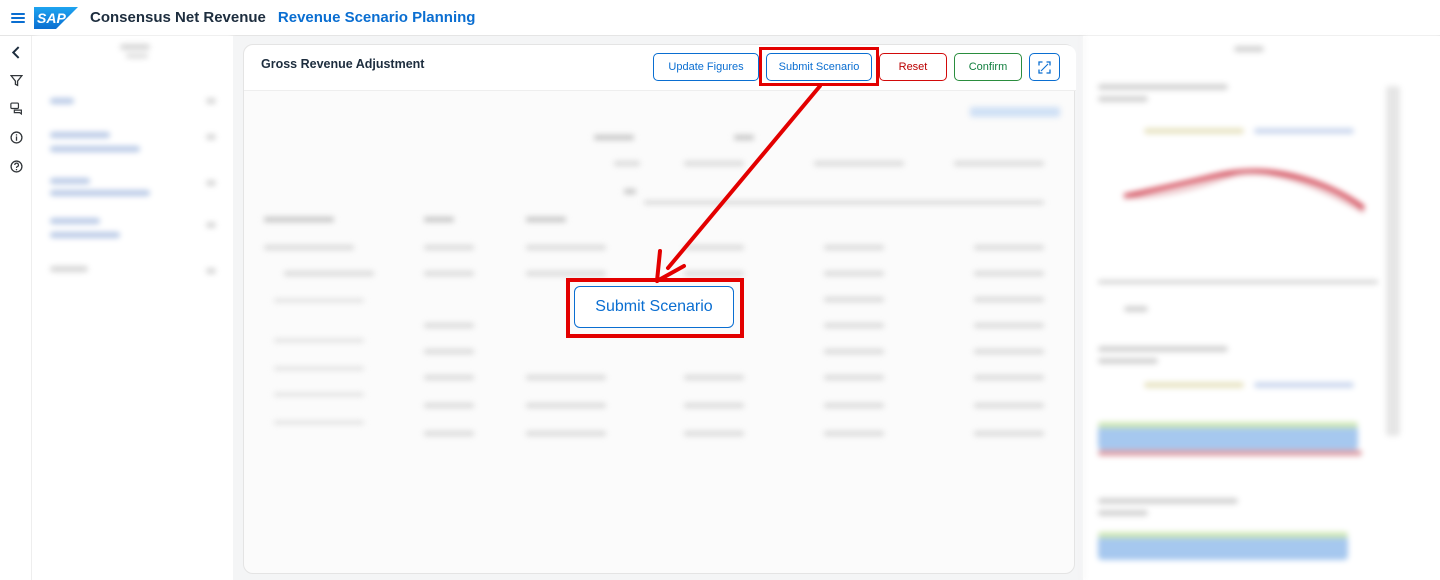  I want to click on app-subtitle: Revenue Scenario Planning, so click(377, 17).